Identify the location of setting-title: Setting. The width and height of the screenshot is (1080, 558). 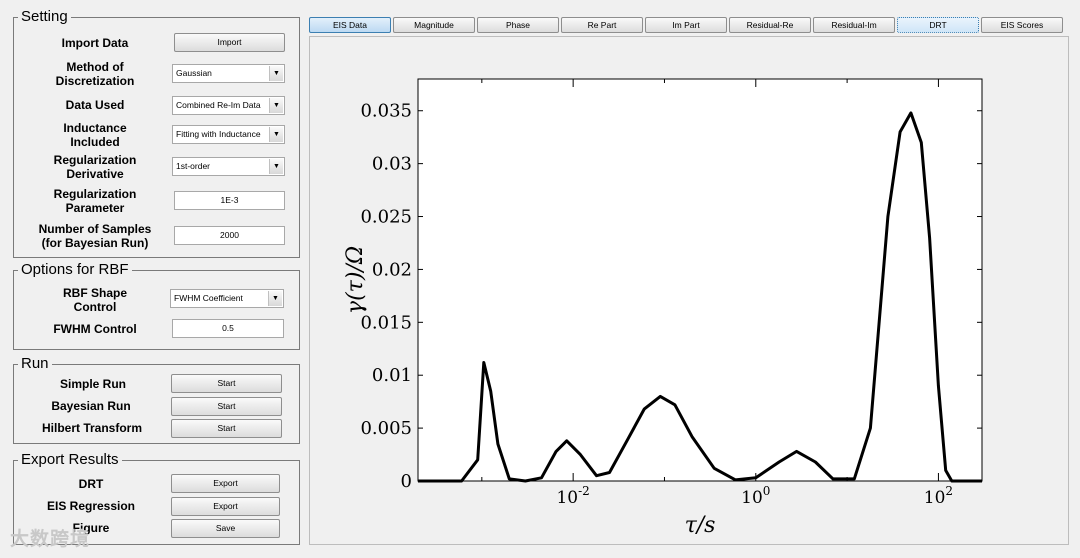
(44, 17).